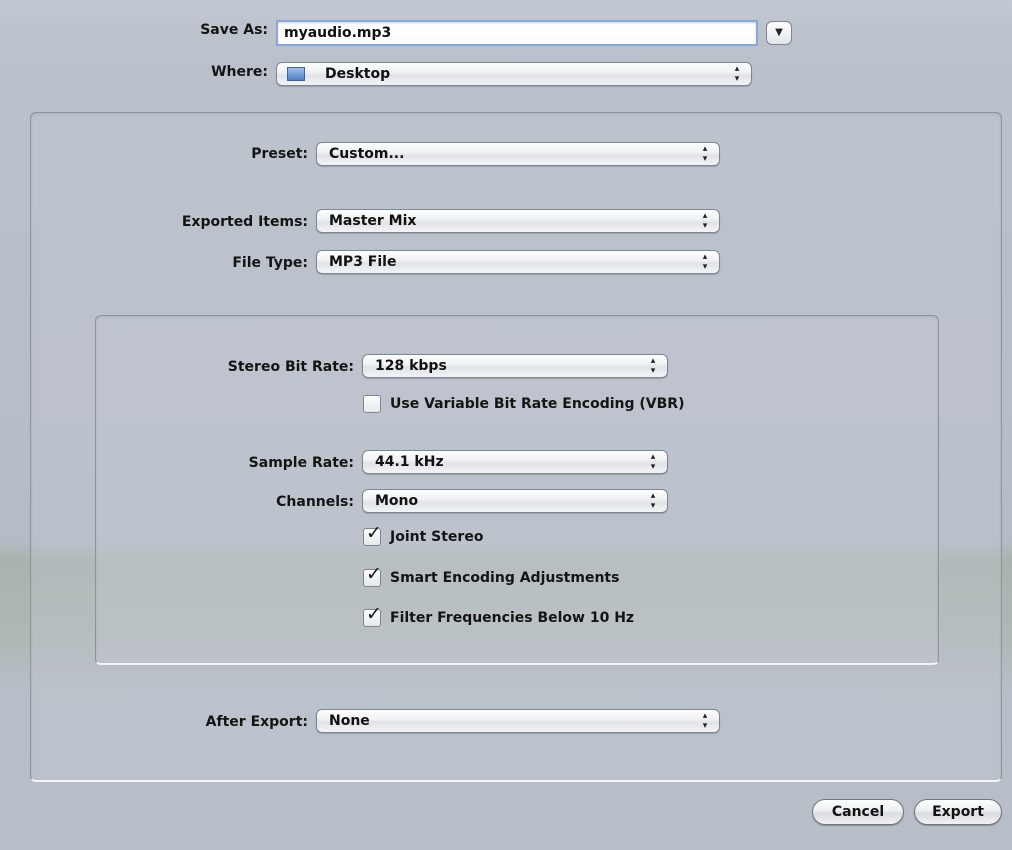 This screenshot has width=1012, height=850. I want to click on channels-label: Channels:, so click(315, 502).